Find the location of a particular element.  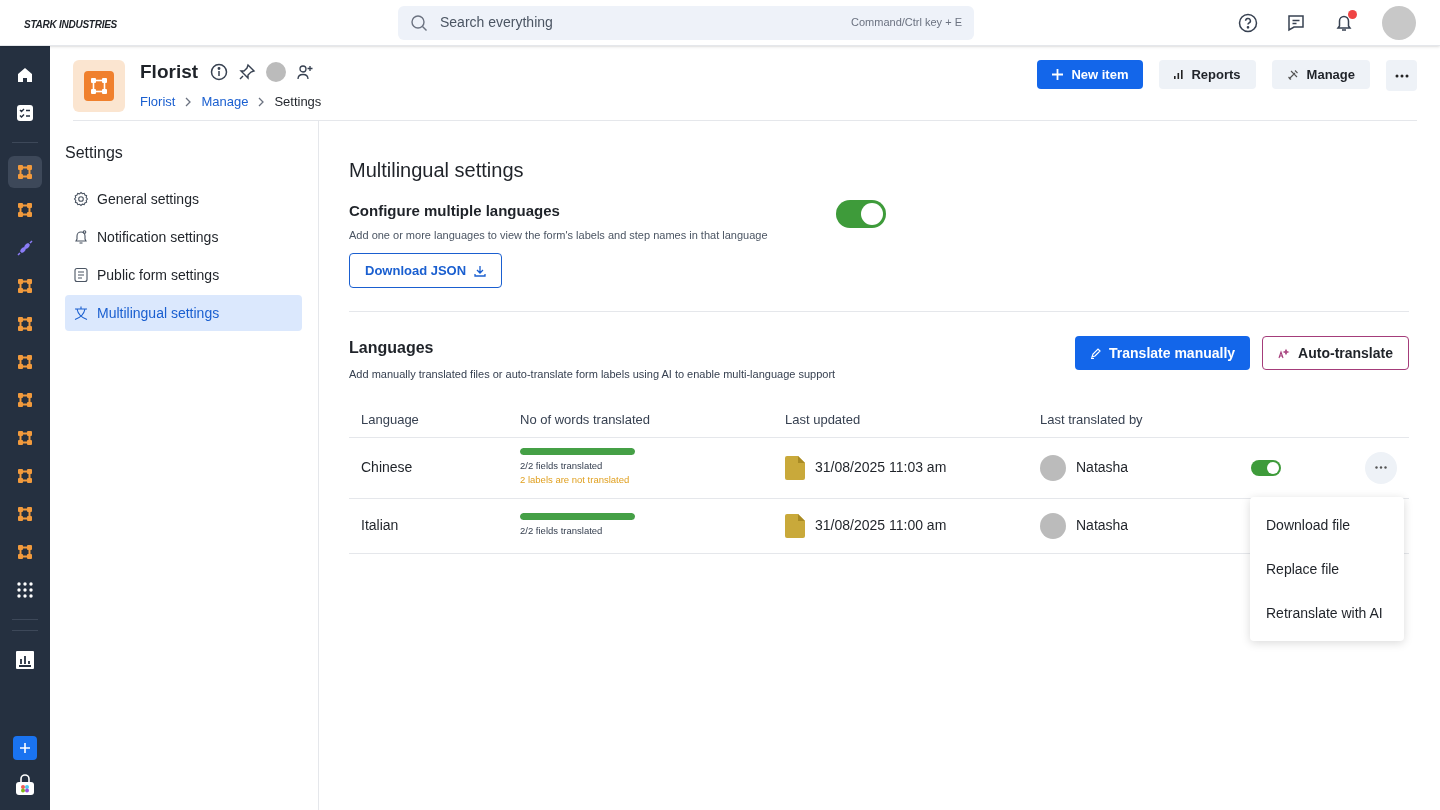

breadcrumb-link: Florist is located at coordinates (158, 102).